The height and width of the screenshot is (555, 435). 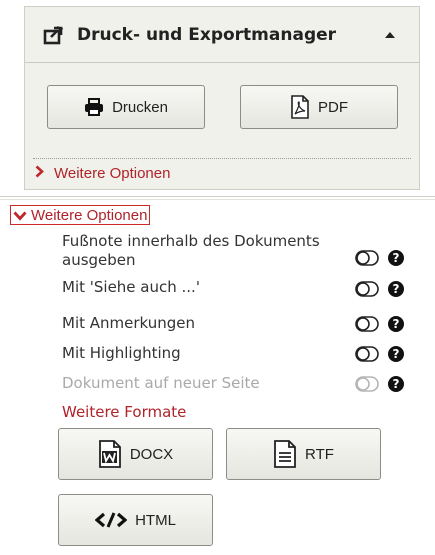 What do you see at coordinates (379, 324) in the screenshot?
I see `option-annotations-controls: ?` at bounding box center [379, 324].